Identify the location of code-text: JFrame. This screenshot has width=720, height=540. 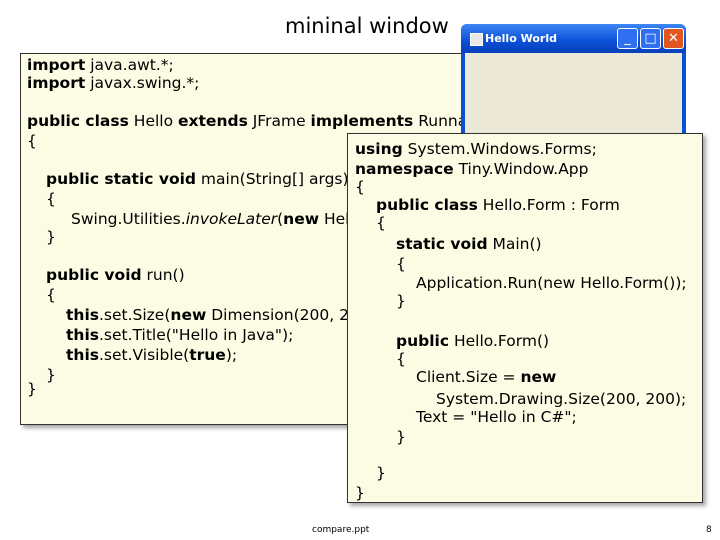
(279, 121).